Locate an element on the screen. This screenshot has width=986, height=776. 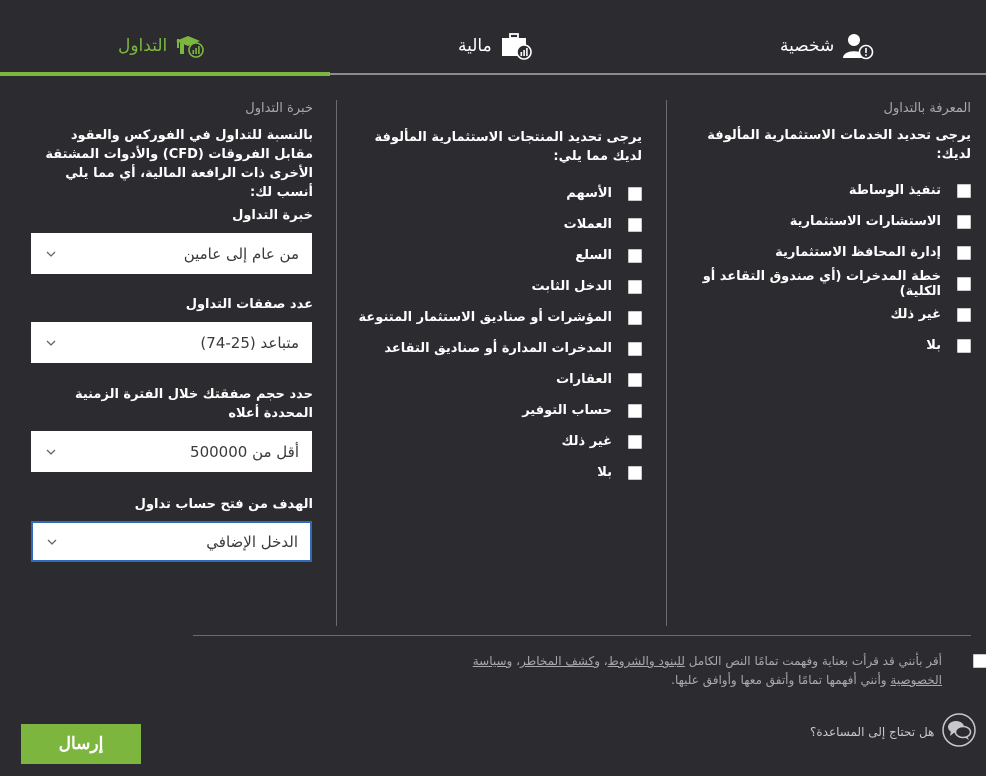
list-item: تنفيذ الوساطة is located at coordinates (825, 190).